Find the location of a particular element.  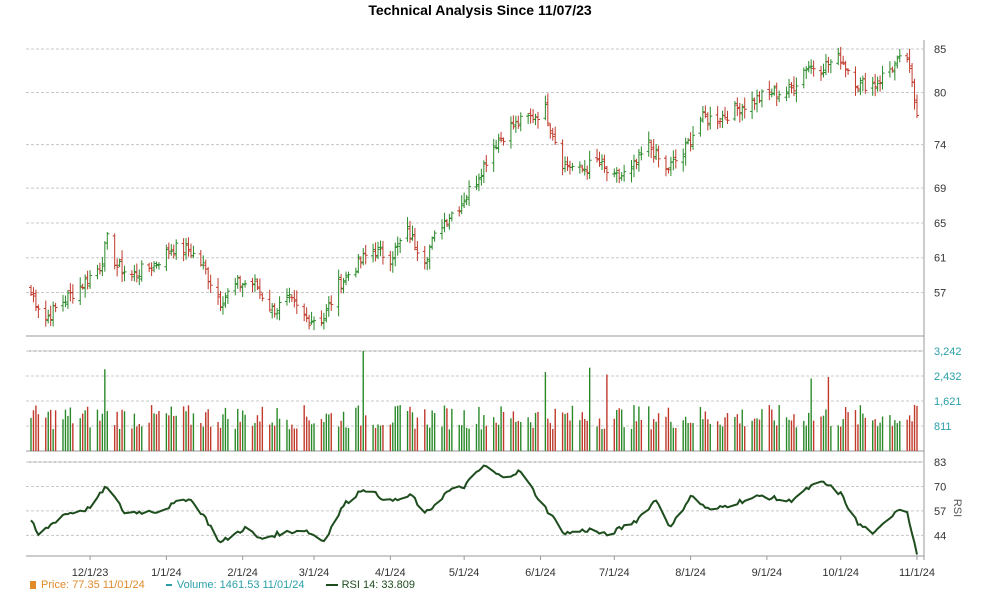

price-tick-label: 85 is located at coordinates (940, 50).